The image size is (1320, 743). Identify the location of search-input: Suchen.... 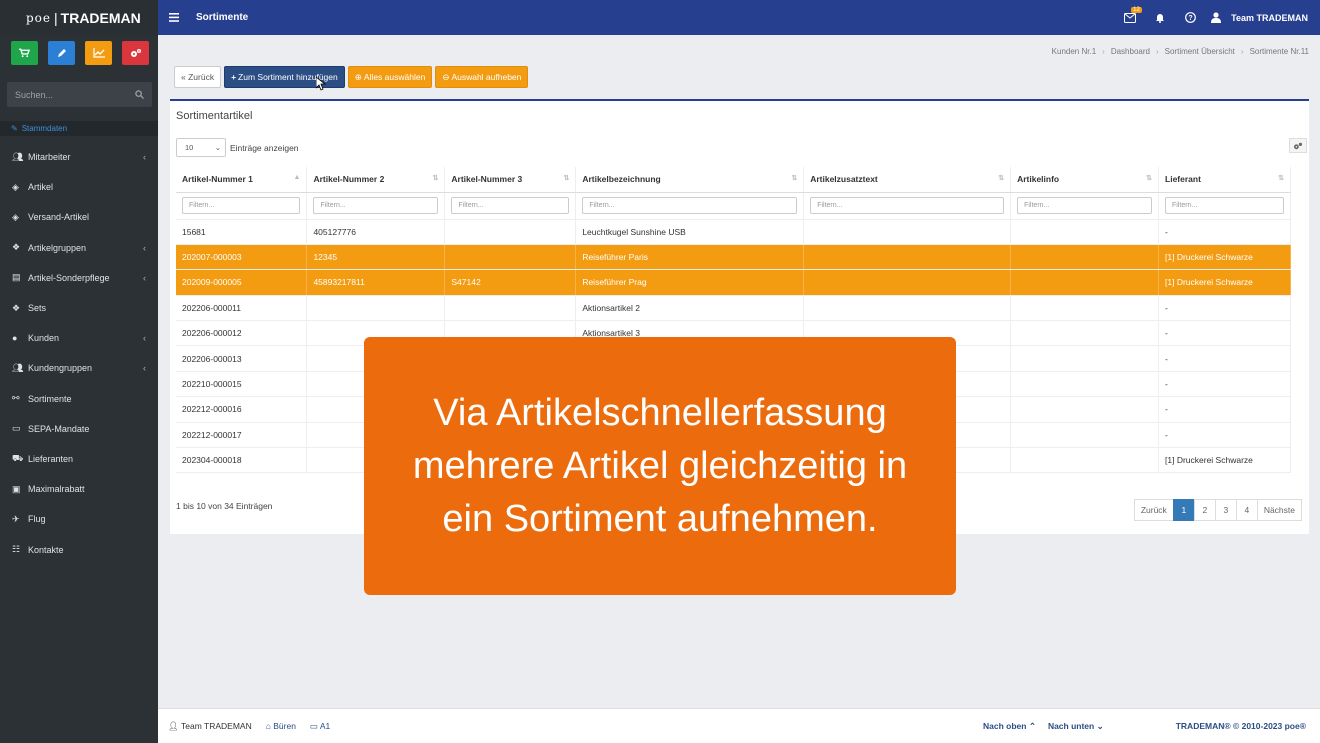
(34, 95).